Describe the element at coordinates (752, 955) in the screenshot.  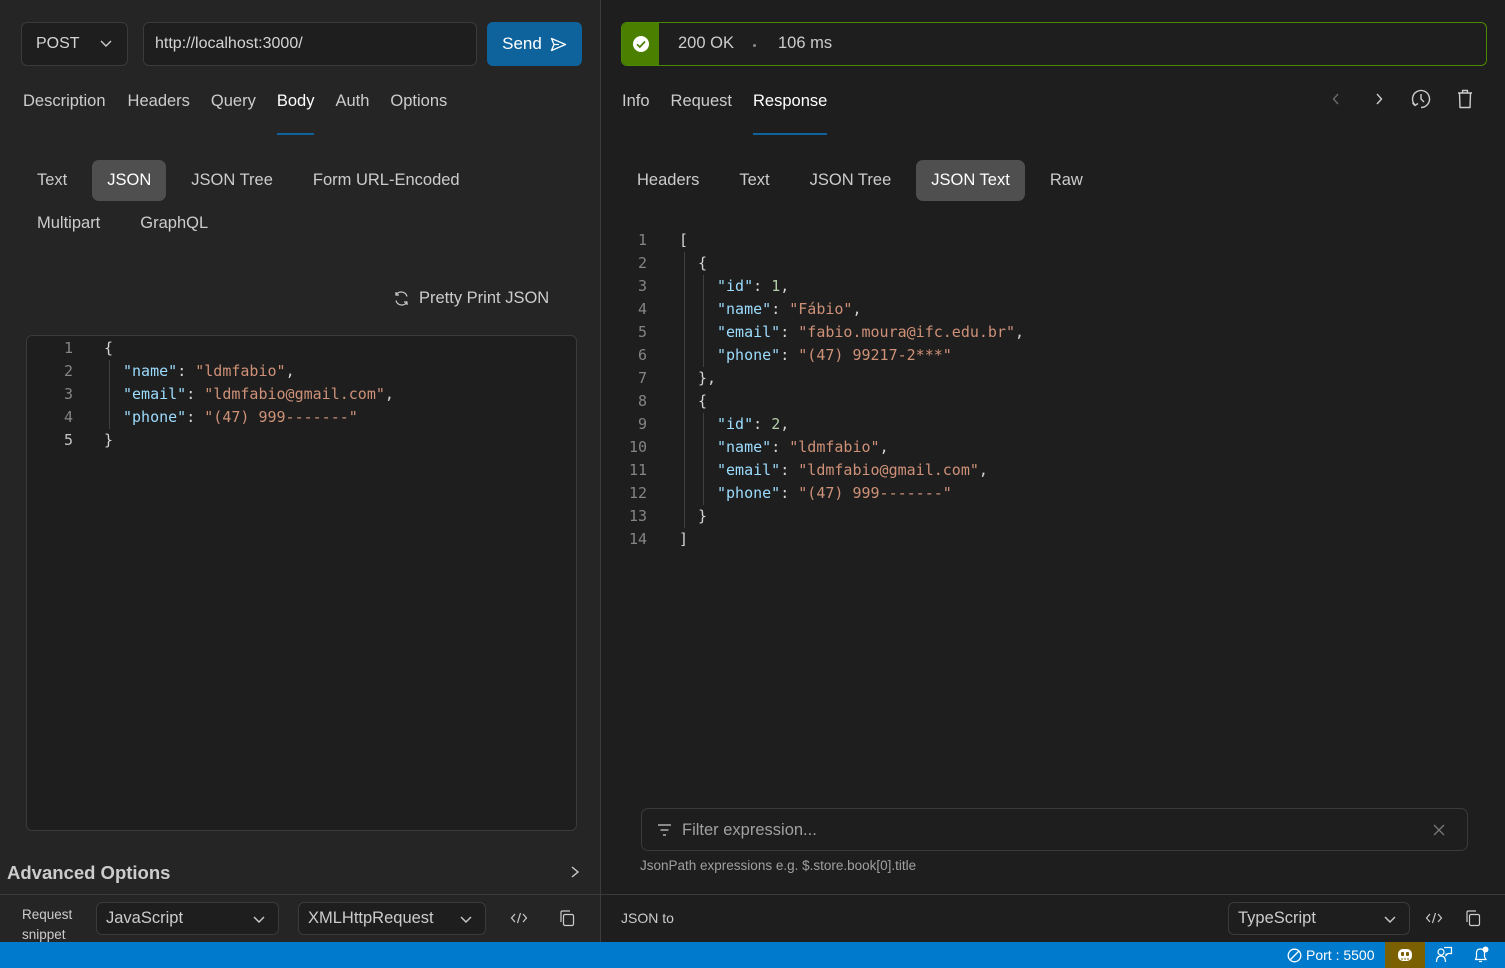
I see `status-bar: Port : 5500` at that location.